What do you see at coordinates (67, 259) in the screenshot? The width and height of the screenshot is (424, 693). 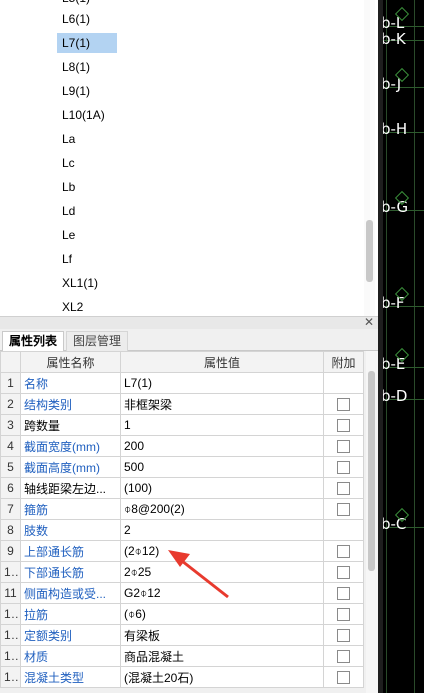 I see `tree-item: Lf` at bounding box center [67, 259].